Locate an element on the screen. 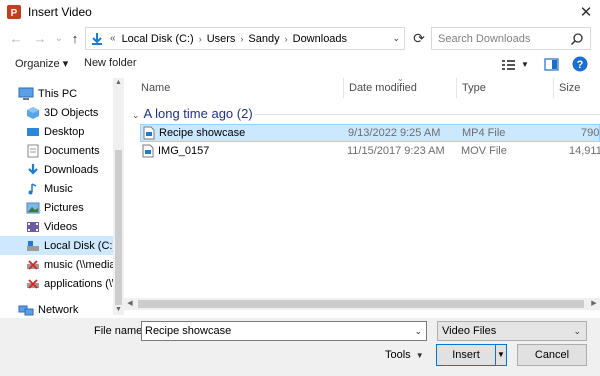 The image size is (600, 376). tools-button: Tools ▼ is located at coordinates (404, 355).